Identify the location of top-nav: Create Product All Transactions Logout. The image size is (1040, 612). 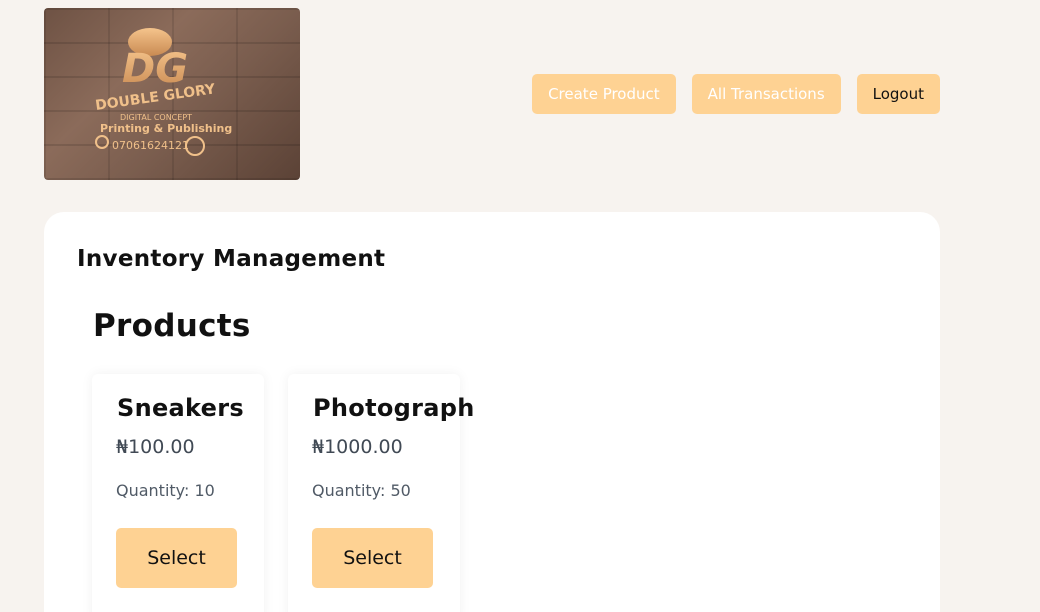
(736, 94).